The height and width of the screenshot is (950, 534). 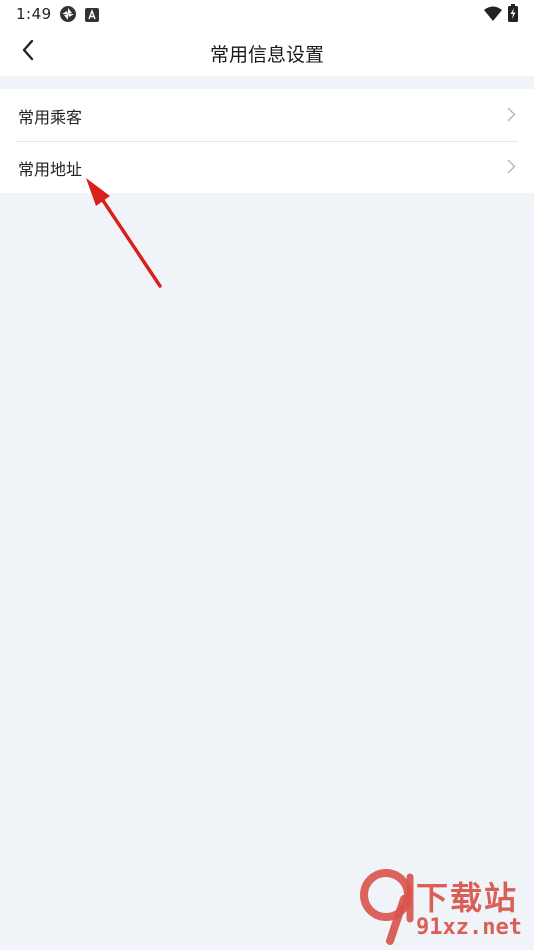 What do you see at coordinates (92, 16) in the screenshot?
I see `accessibility-a-icon` at bounding box center [92, 16].